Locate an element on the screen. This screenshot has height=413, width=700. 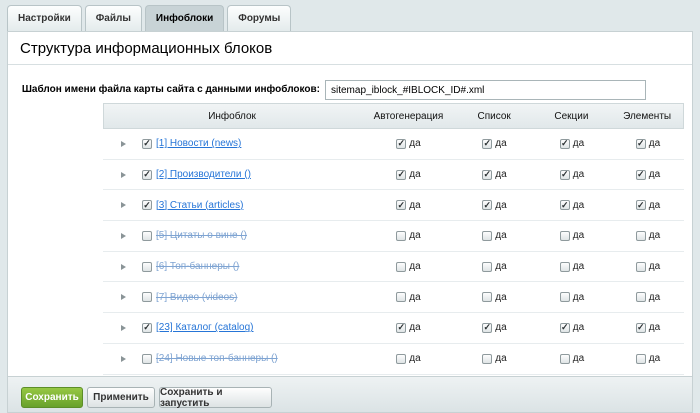
table-row: [2] Производители () да да да да is located at coordinates (393, 175).